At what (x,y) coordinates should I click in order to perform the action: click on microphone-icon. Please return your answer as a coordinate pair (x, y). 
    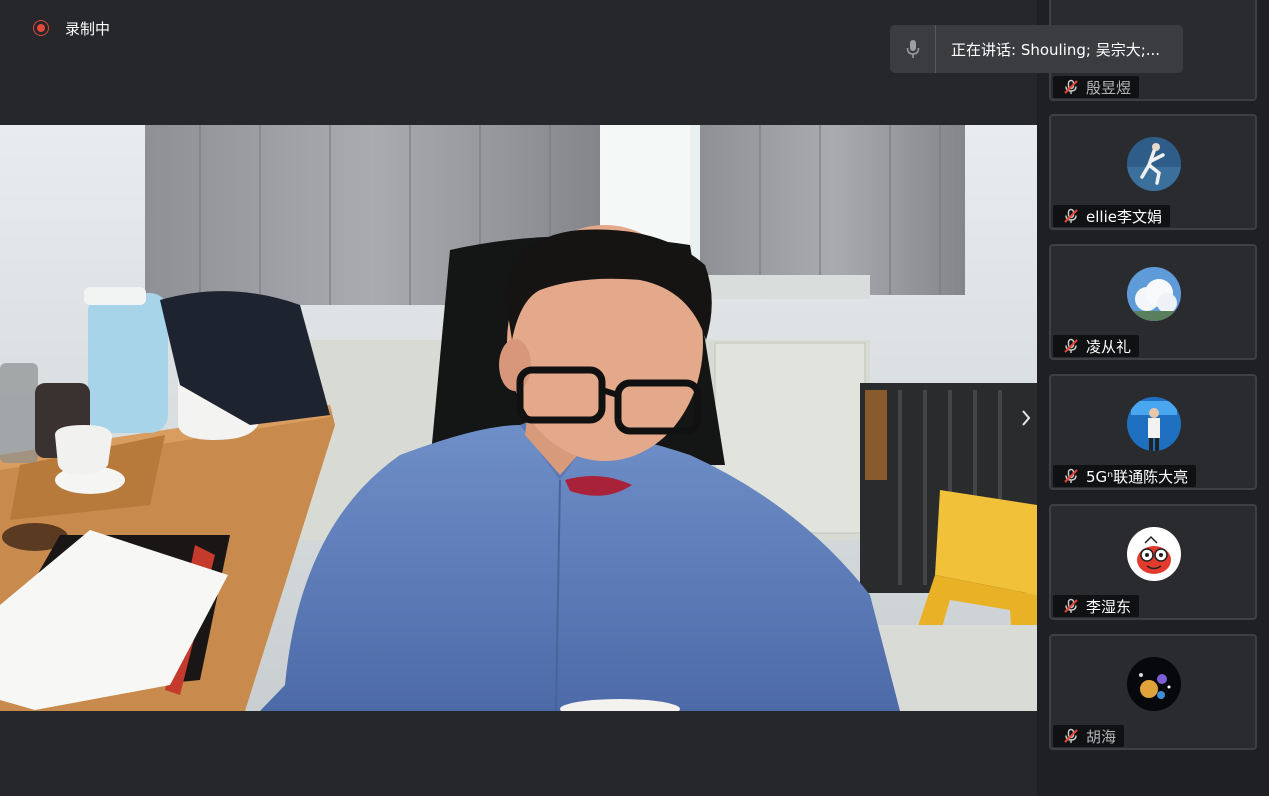
    Looking at the image, I should click on (912, 49).